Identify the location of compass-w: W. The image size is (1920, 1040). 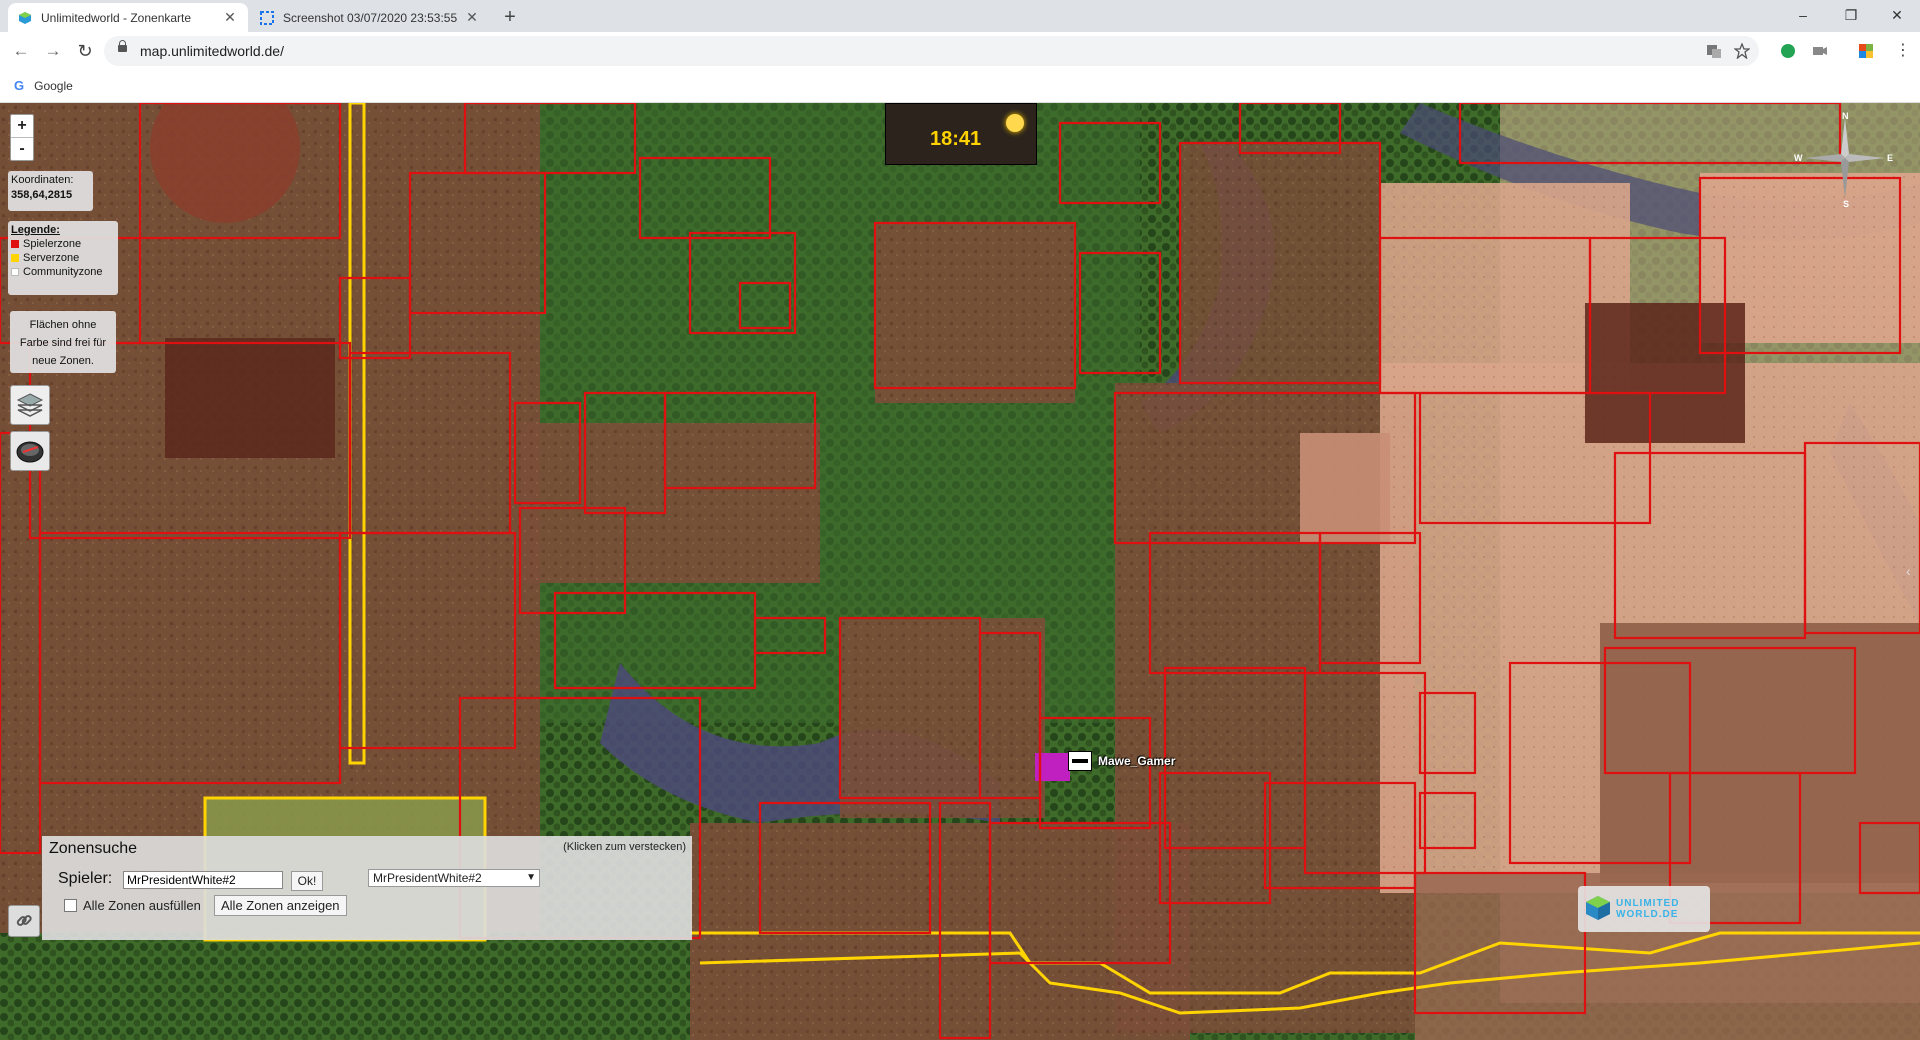
(1798, 158).